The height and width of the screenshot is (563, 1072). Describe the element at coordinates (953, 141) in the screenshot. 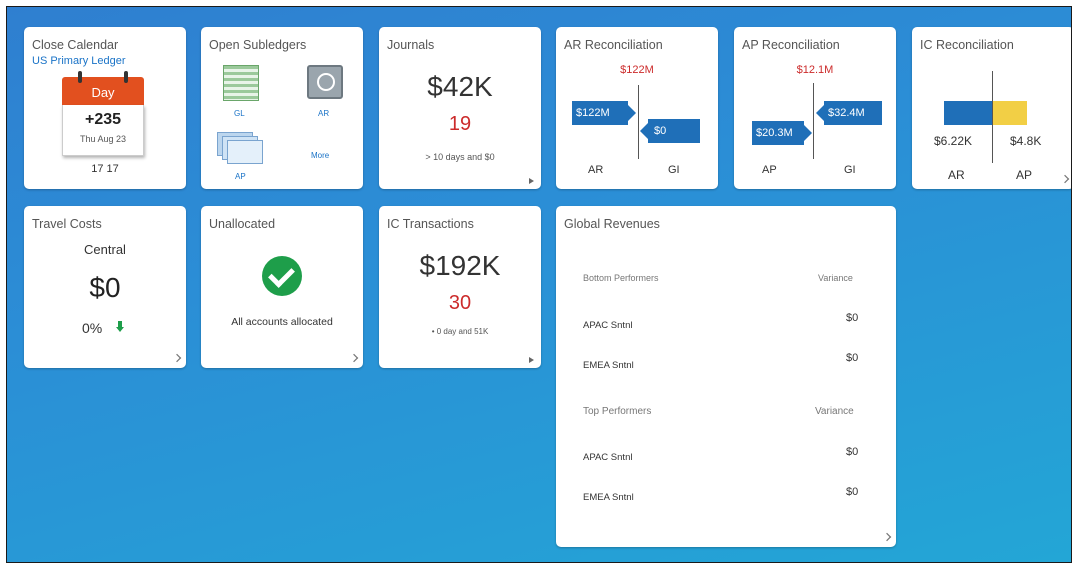

I see `ic-ar-value: $6.22K` at that location.